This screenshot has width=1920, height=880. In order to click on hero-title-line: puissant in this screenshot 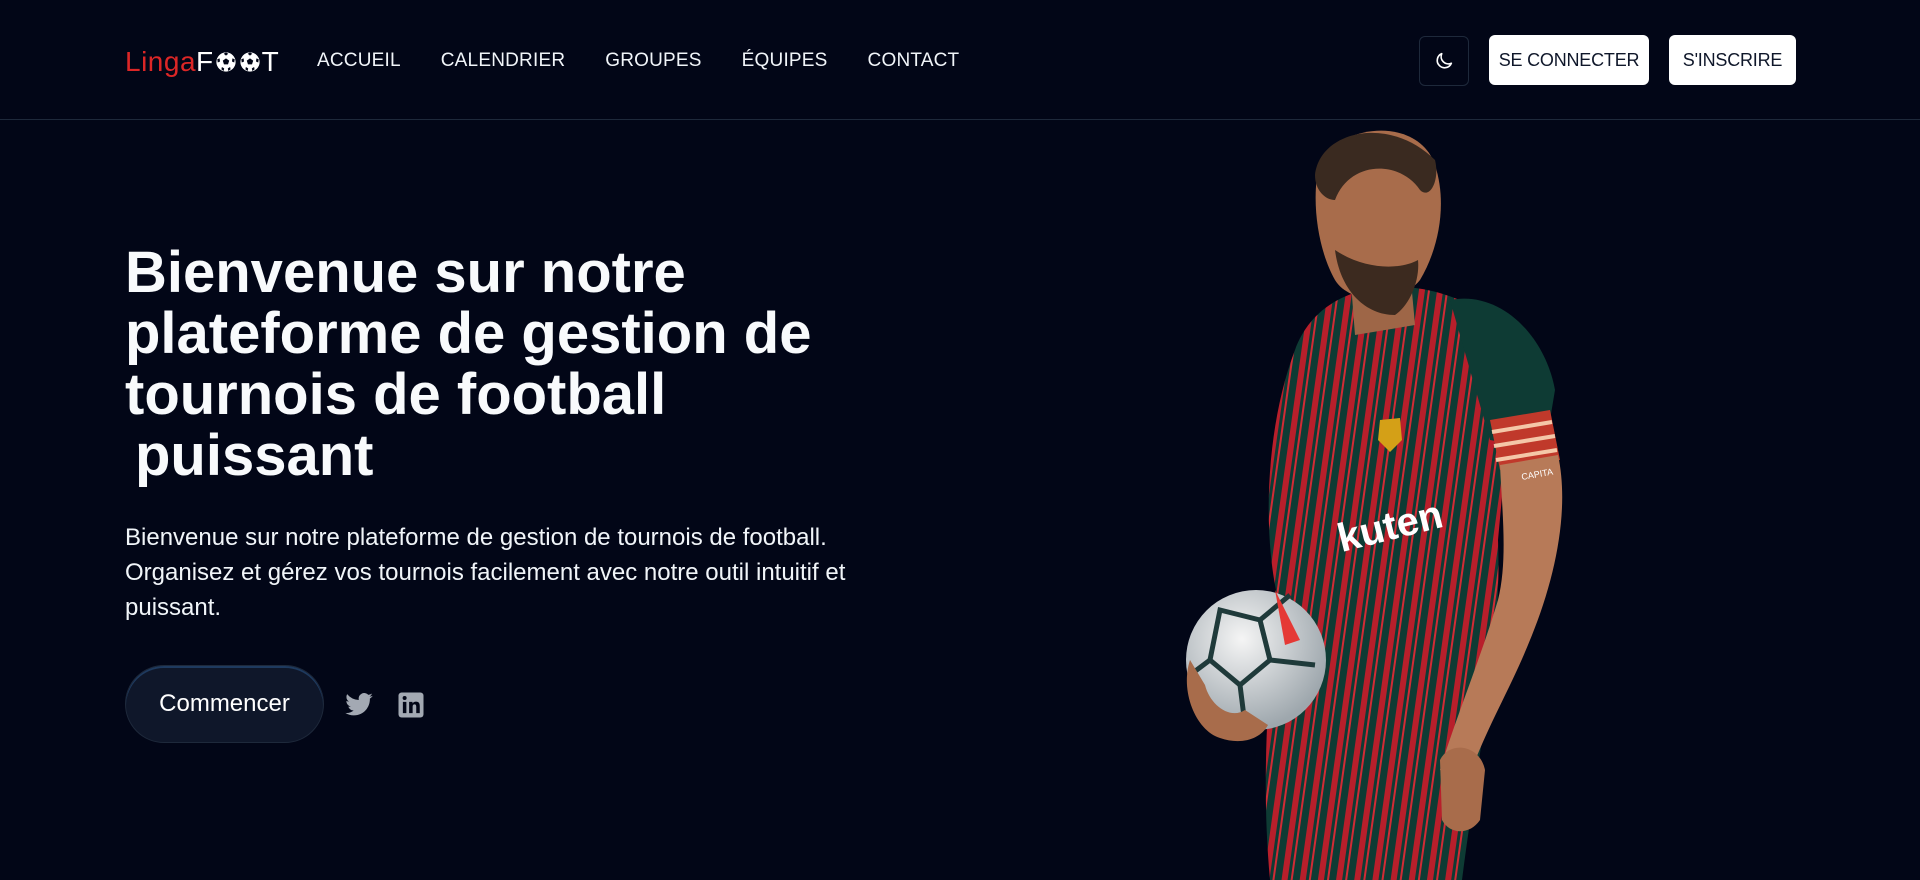, I will do `click(254, 455)`.